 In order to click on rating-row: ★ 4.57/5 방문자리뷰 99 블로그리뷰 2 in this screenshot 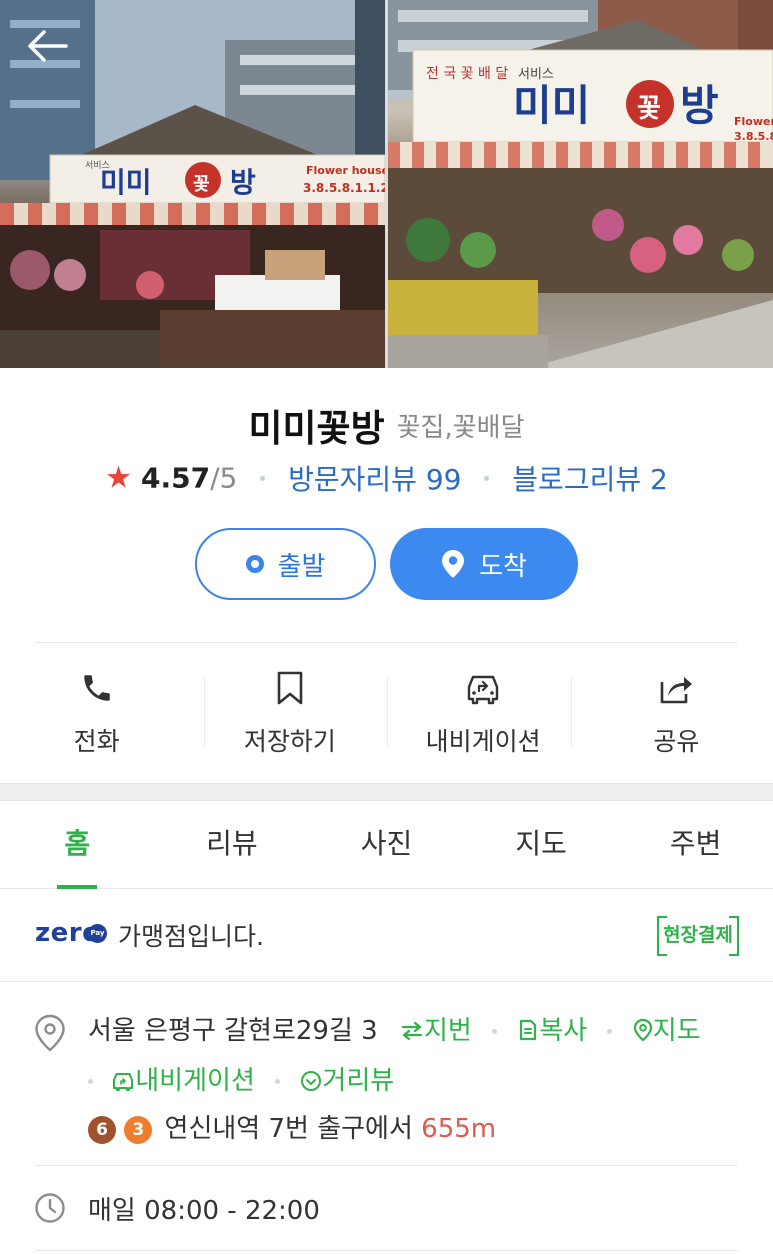, I will do `click(386, 478)`.